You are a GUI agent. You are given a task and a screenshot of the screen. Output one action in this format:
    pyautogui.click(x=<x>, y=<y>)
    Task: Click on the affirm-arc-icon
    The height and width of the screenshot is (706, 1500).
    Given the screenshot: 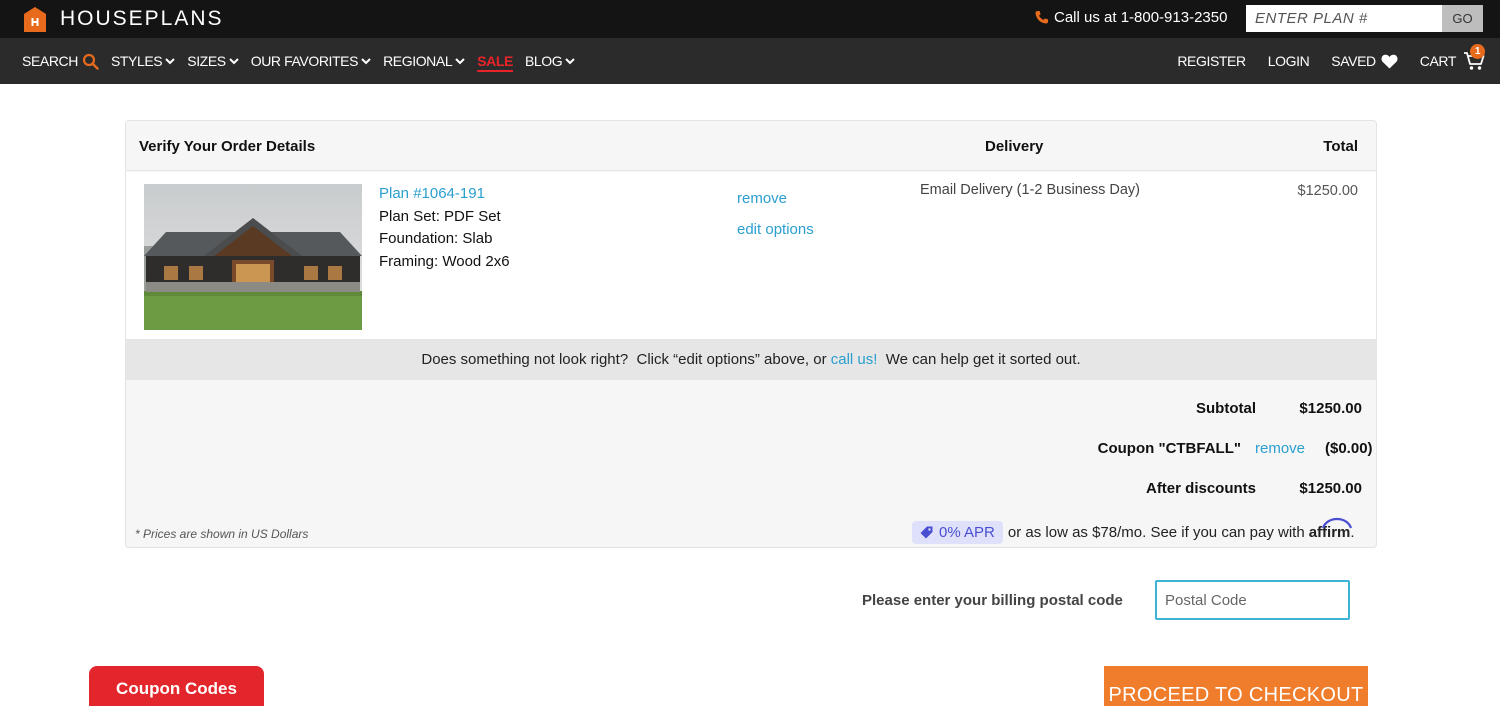 What is the action you would take?
    pyautogui.click(x=1336, y=523)
    